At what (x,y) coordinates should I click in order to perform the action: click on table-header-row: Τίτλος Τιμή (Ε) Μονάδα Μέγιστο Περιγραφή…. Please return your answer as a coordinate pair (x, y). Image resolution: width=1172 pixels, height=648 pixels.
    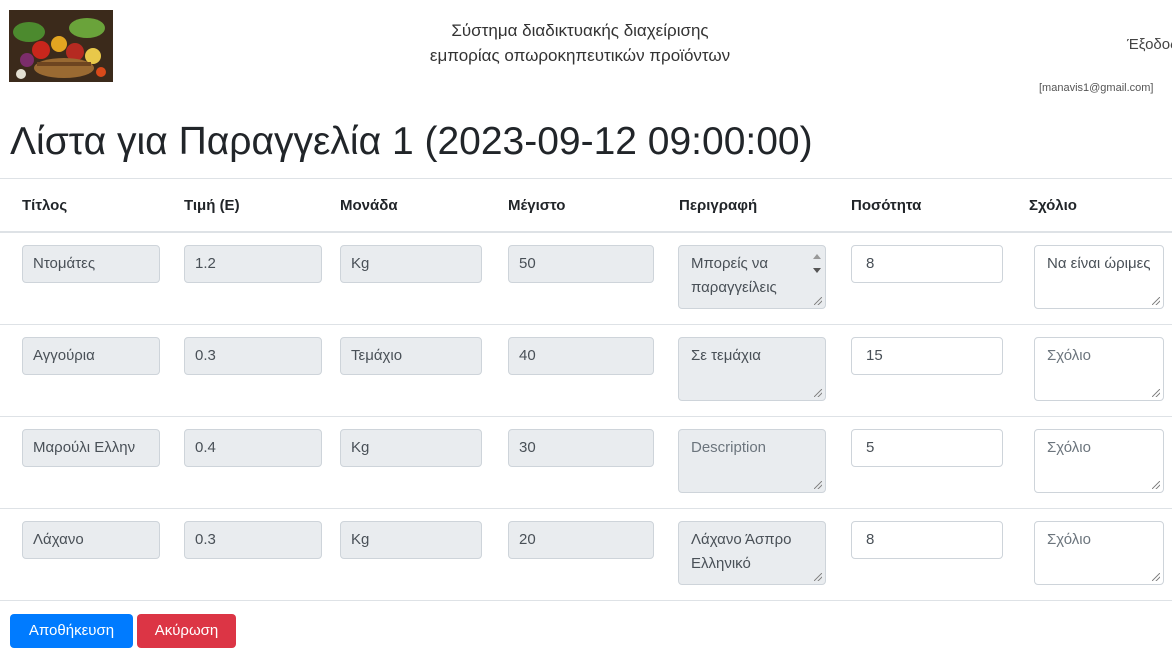
    Looking at the image, I should click on (586, 205).